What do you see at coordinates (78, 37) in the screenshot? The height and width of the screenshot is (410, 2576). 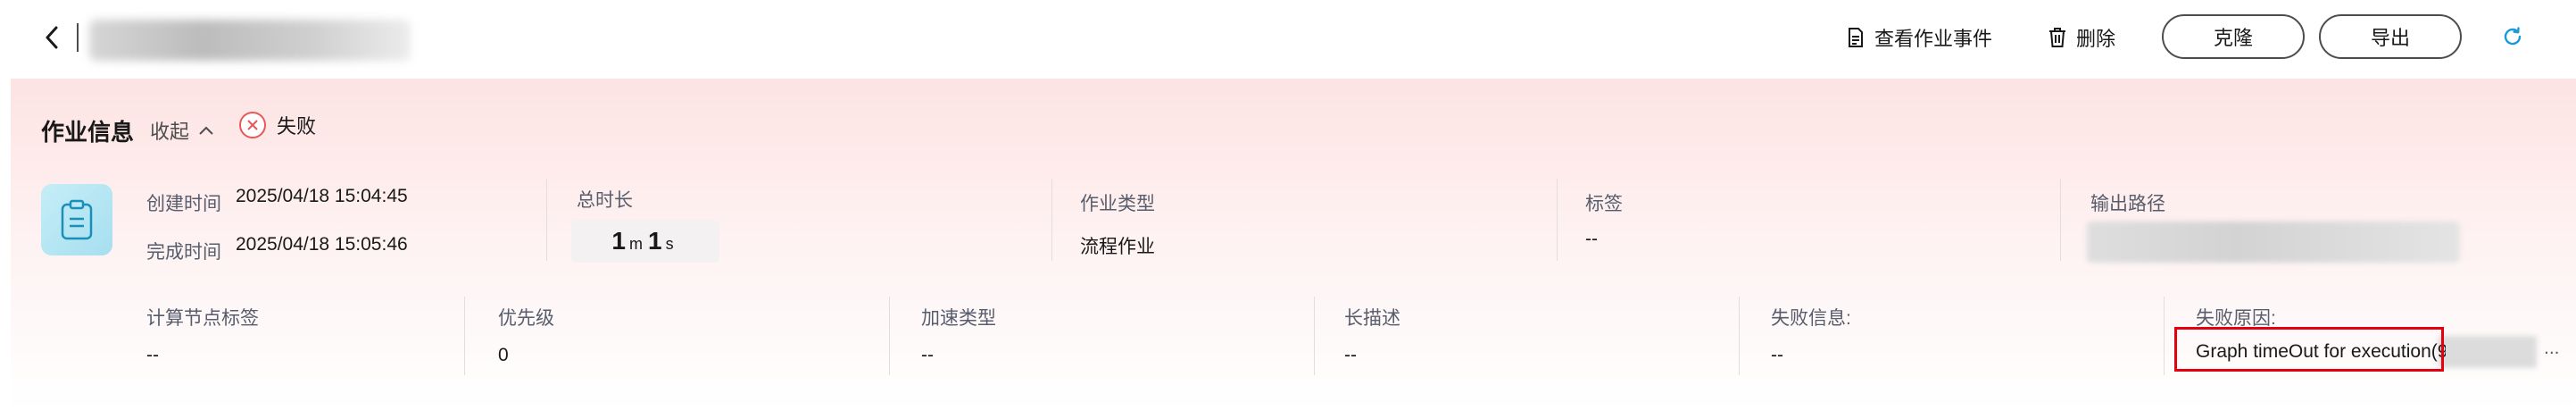 I see `title-divider` at bounding box center [78, 37].